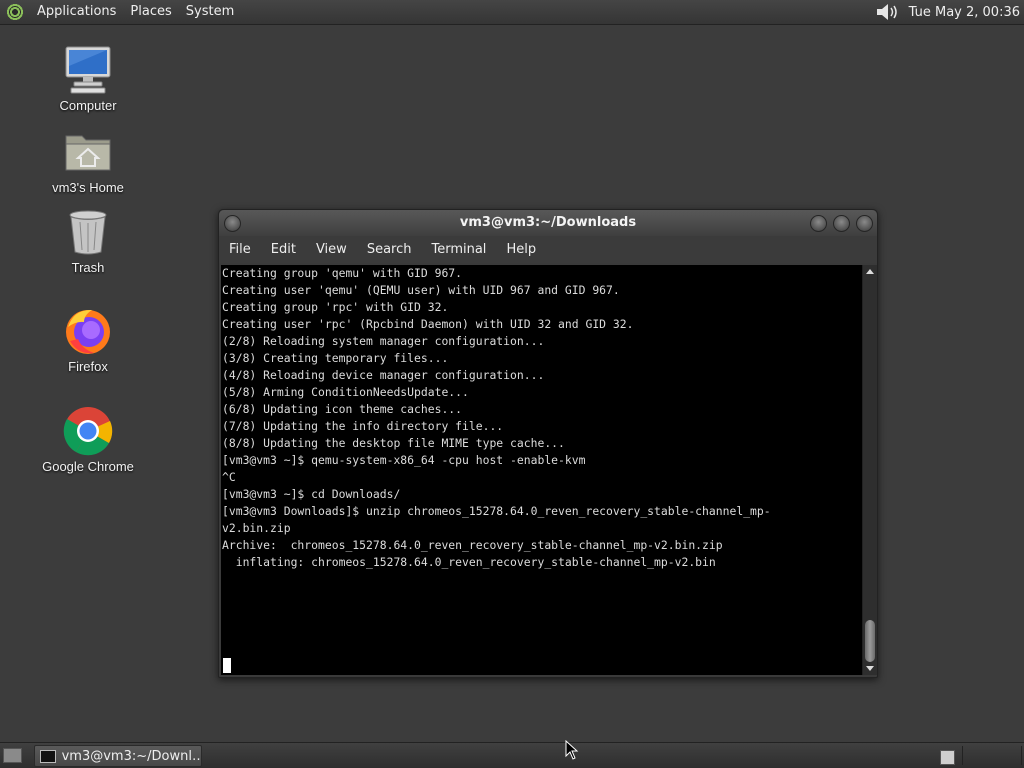  Describe the element at coordinates (548, 249) in the screenshot. I see `terminal-menubar: File Edit View Search Terminal Help` at that location.